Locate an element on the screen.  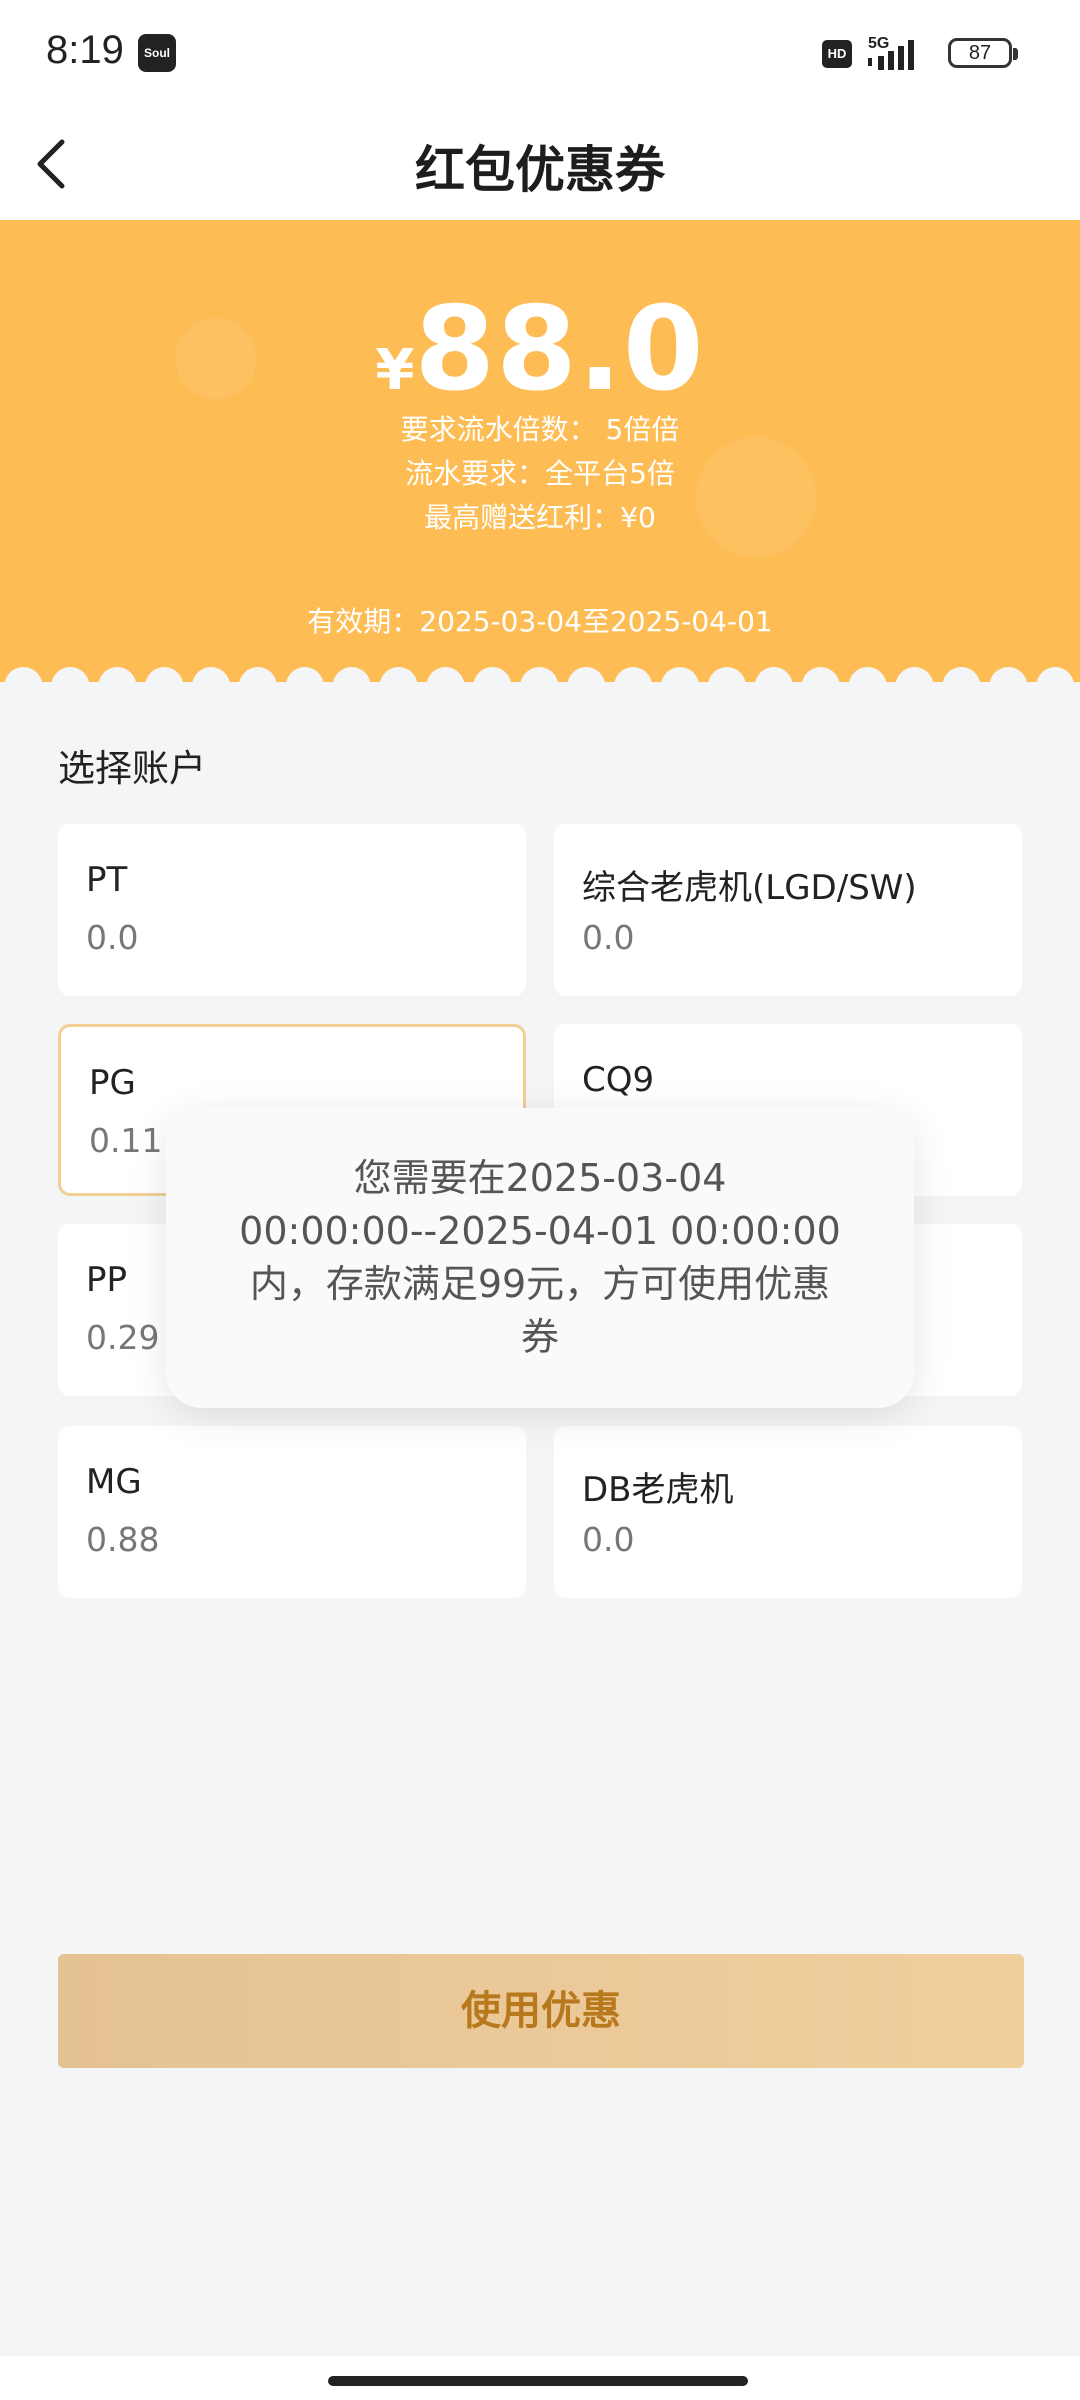
account-name: PG is located at coordinates (112, 1083).